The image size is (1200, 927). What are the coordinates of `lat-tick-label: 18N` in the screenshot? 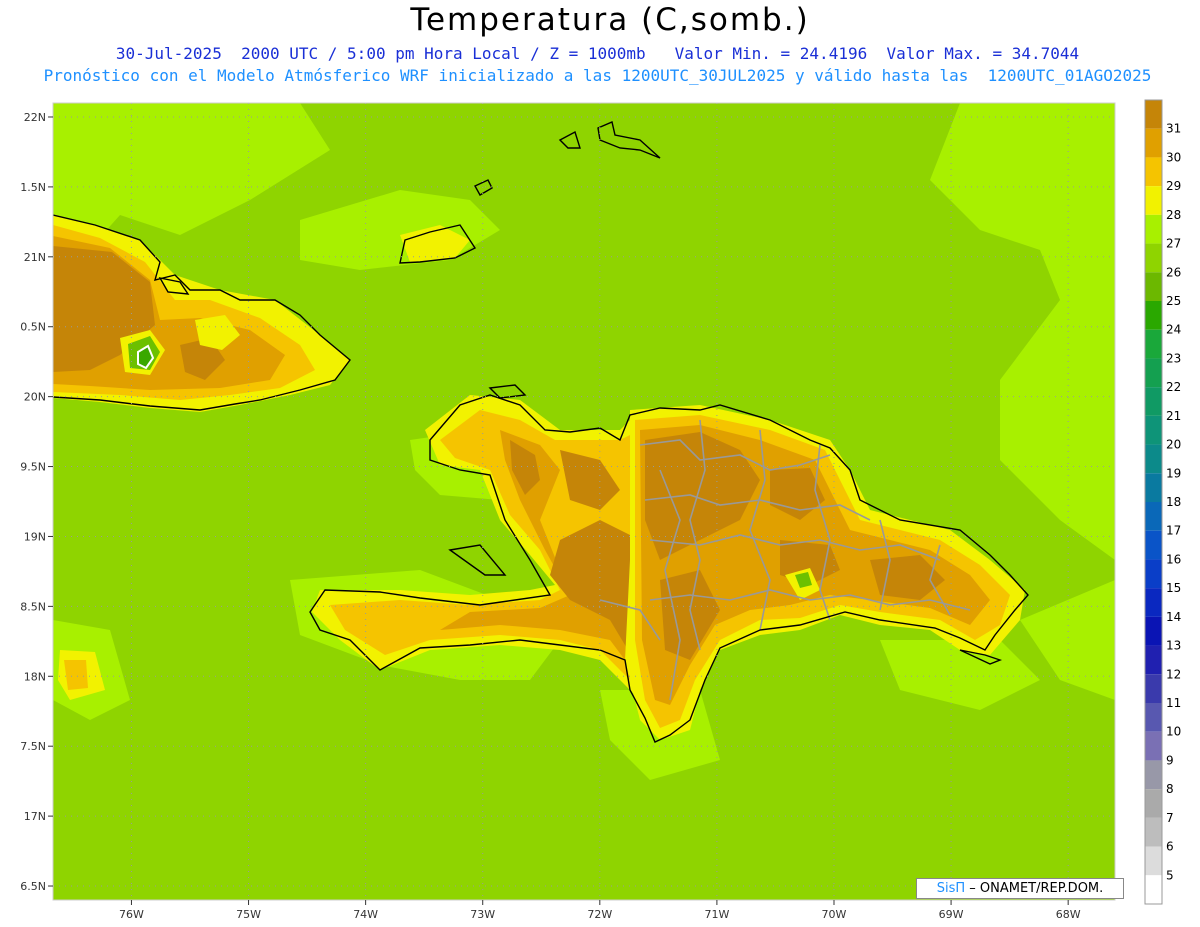 It's located at (35, 676).